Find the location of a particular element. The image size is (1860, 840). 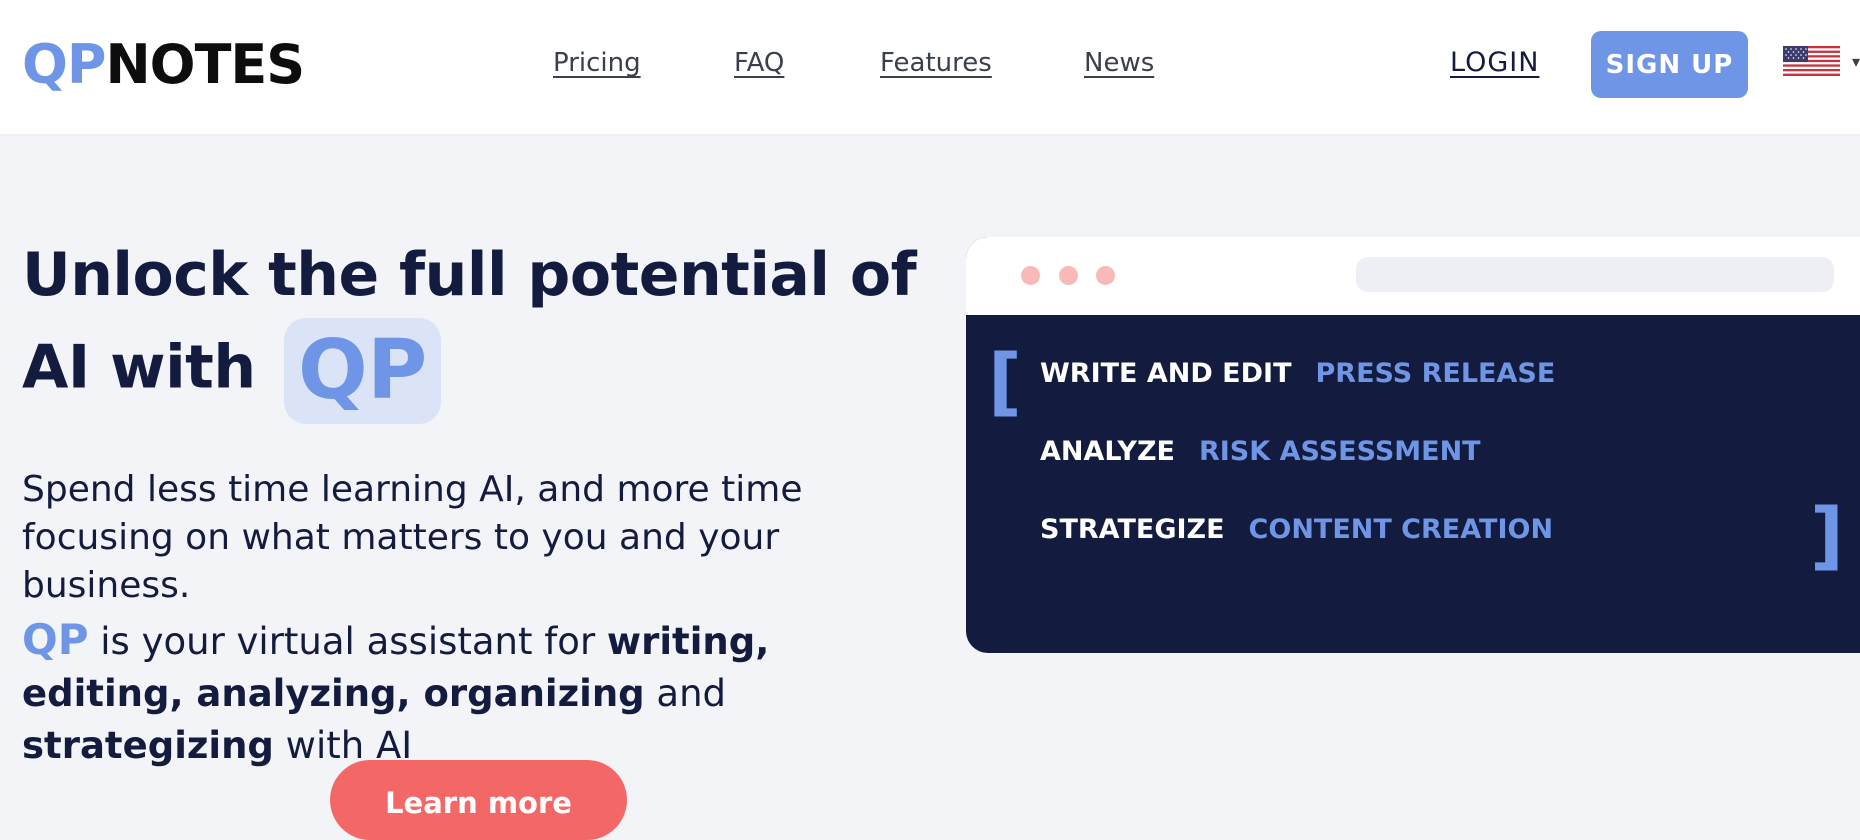

command-object: PRESS RELEASE is located at coordinates (1435, 373).